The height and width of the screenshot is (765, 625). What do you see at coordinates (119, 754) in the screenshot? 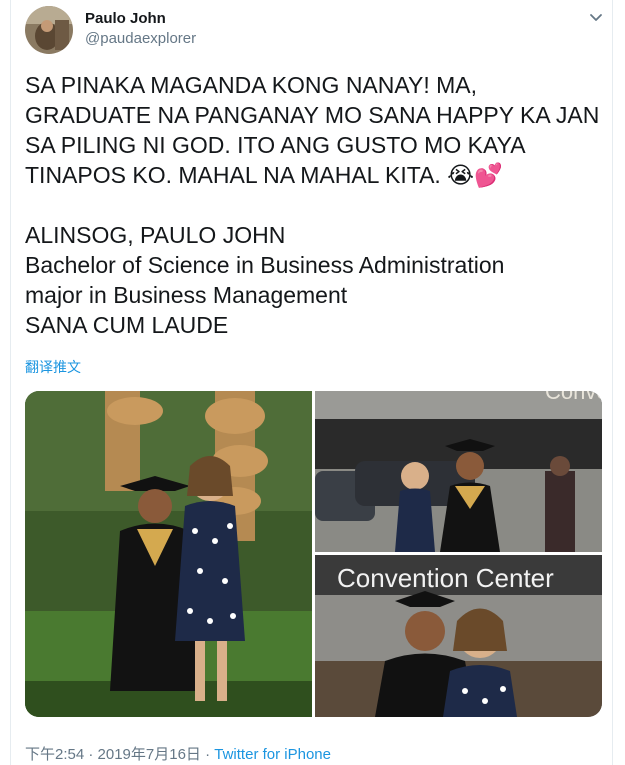
I see `timestamp: 下午2:54 · 2019年7月16日 ·` at bounding box center [119, 754].